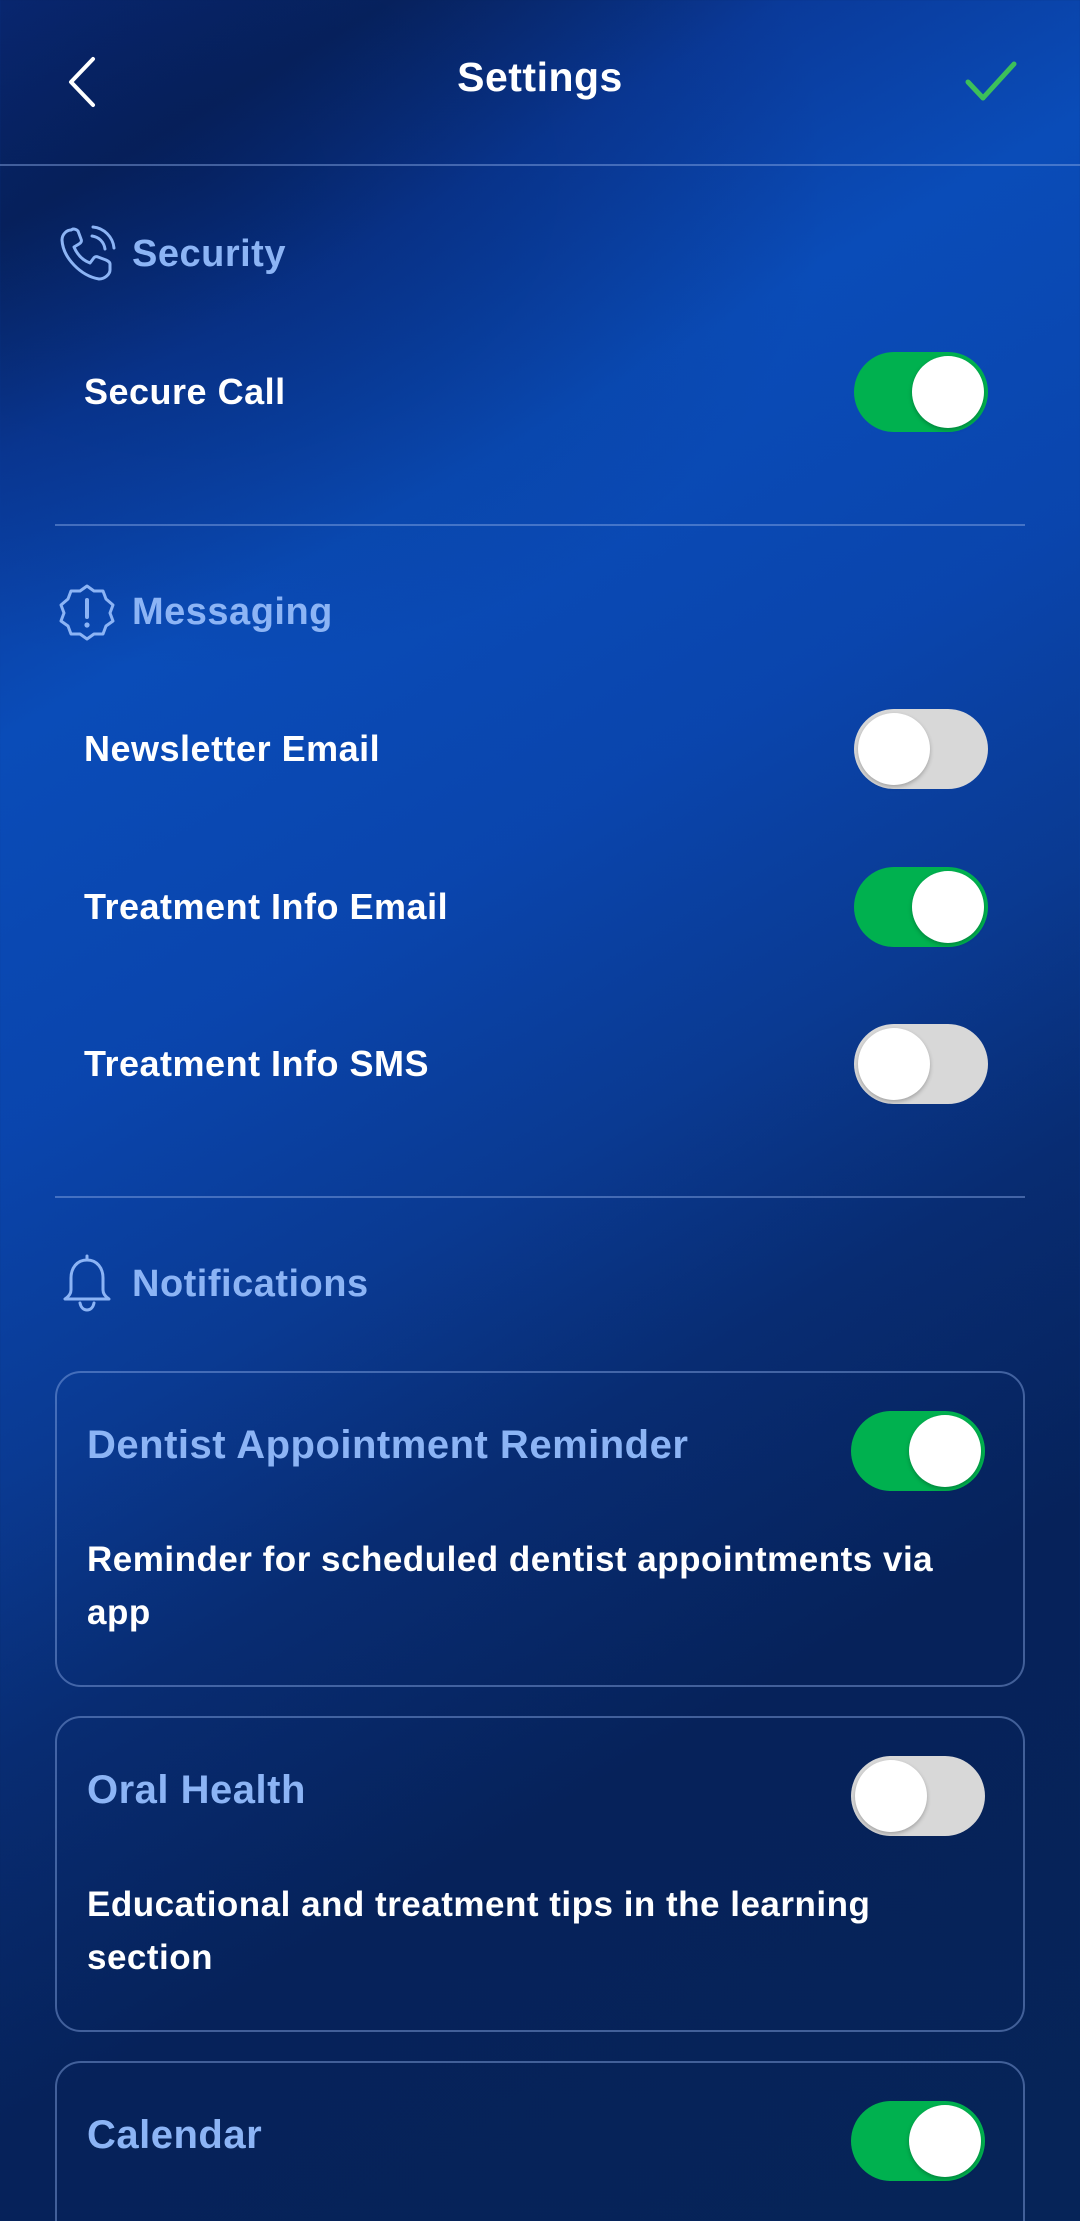  What do you see at coordinates (536, 907) in the screenshot?
I see `setting-row-treatment-info-email: Treatment Info Email` at bounding box center [536, 907].